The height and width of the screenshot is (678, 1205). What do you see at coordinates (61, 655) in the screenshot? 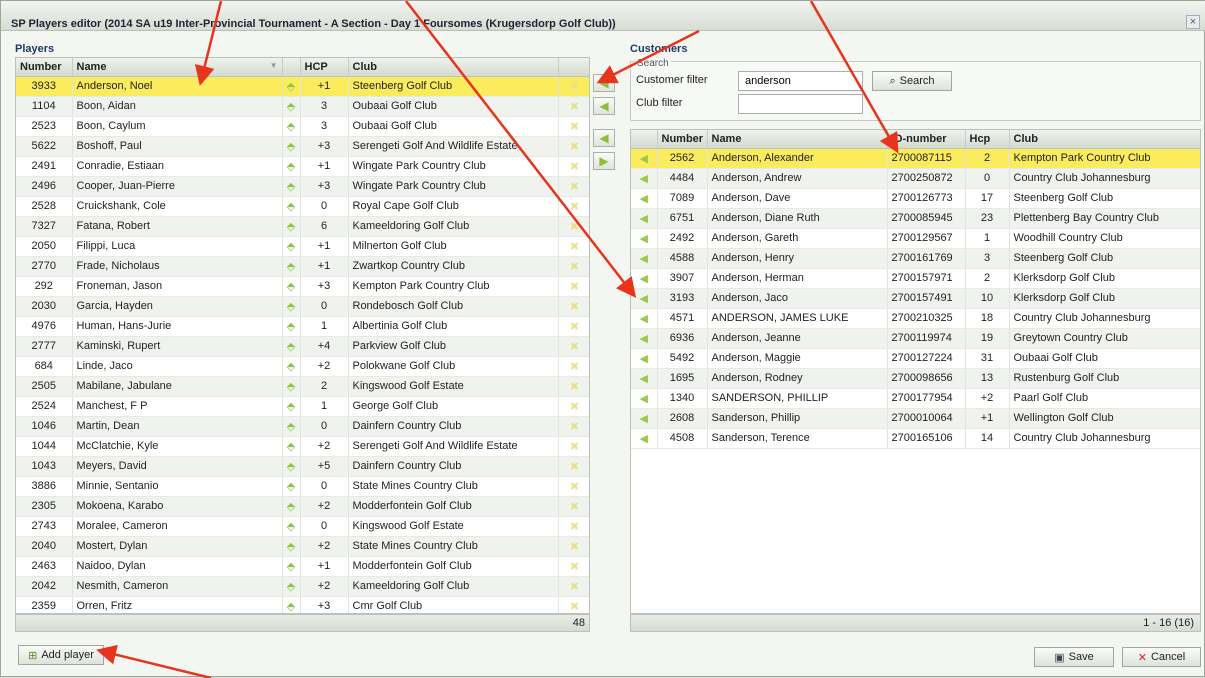
I see `add-player-button: ⊞ Add player` at bounding box center [61, 655].